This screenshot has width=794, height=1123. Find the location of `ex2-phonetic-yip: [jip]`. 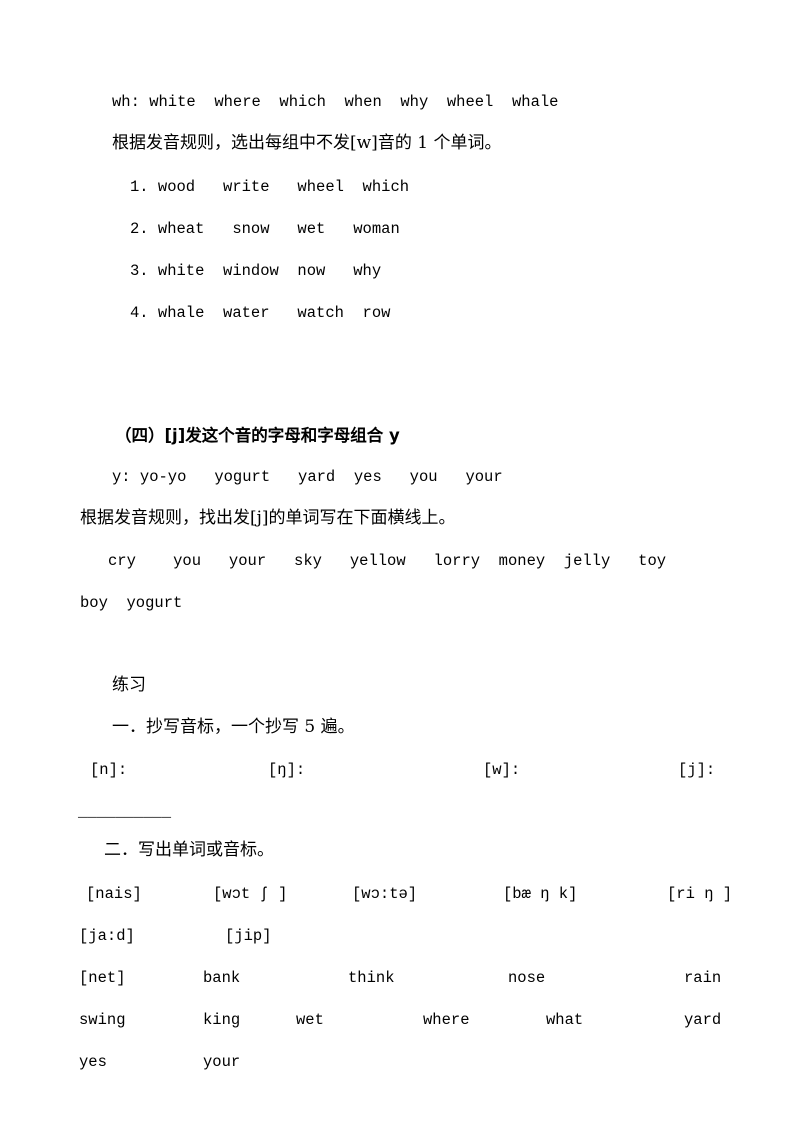

ex2-phonetic-yip: [jip] is located at coordinates (248, 936).